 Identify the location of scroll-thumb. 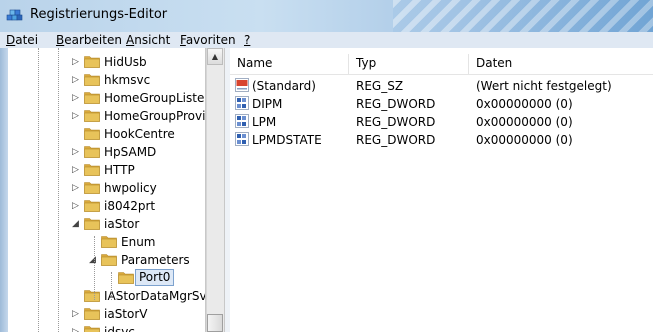
(215, 323).